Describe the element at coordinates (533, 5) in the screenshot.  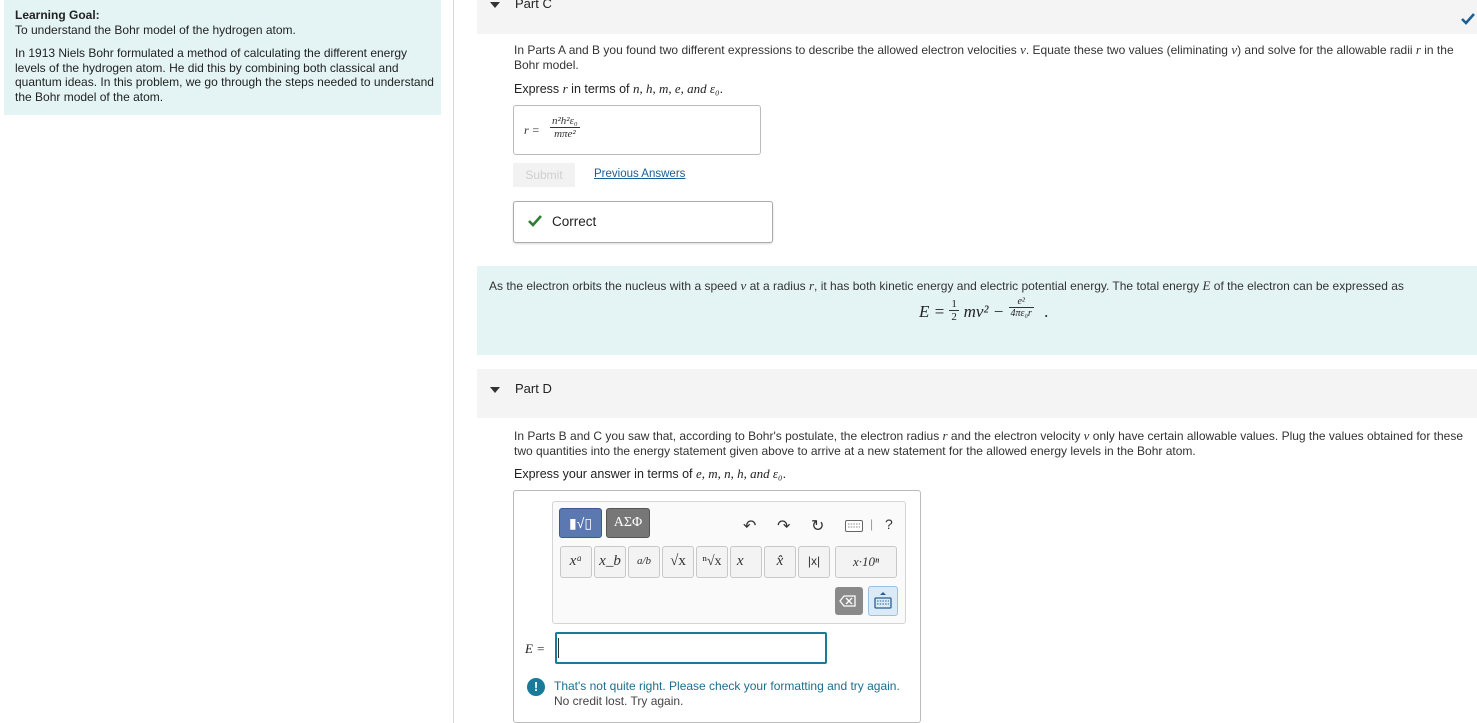
I see `part-c-title: Part C` at that location.